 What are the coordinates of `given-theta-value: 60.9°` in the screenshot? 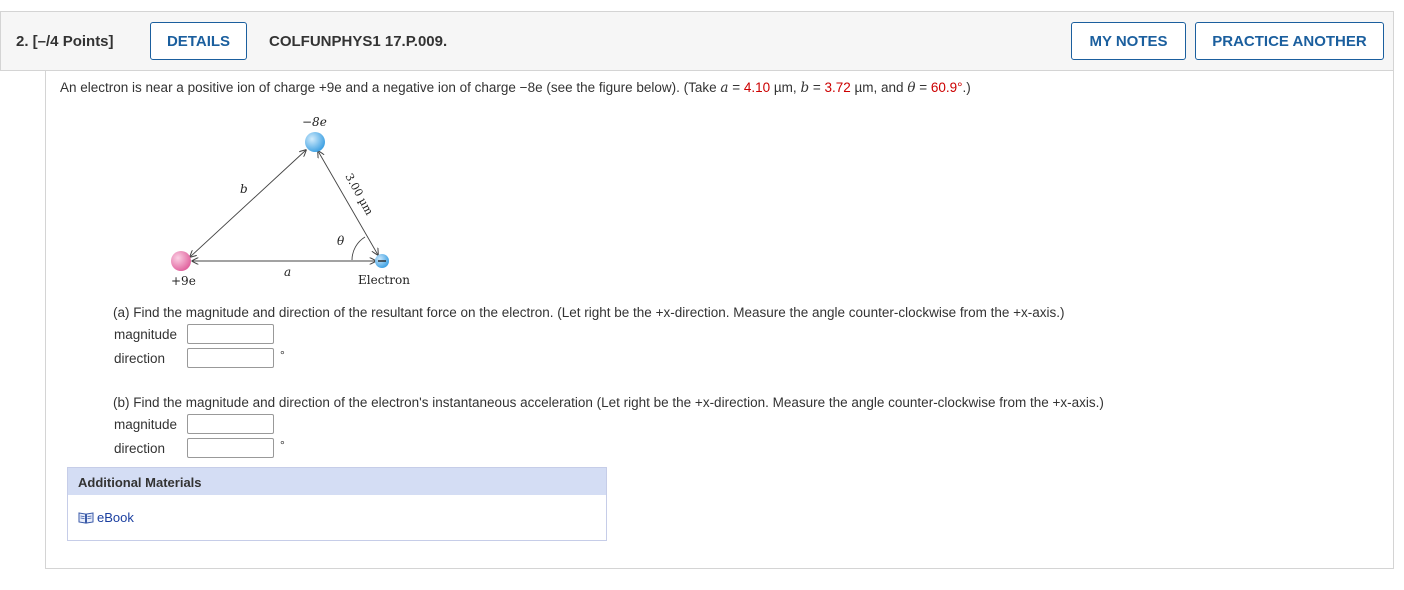 It's located at (946, 87).